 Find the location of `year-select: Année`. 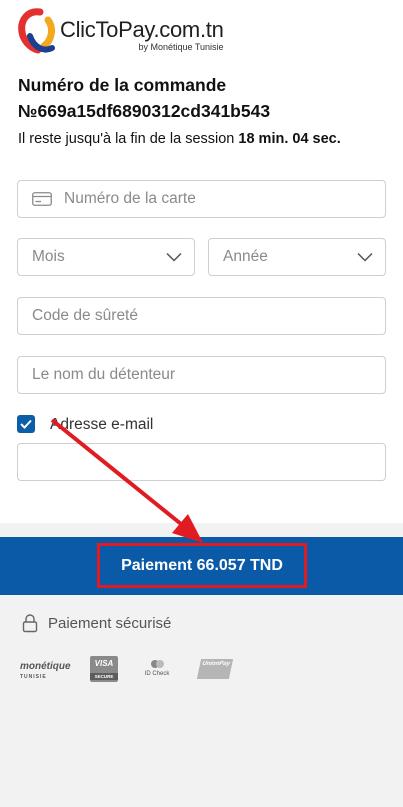

year-select: Année is located at coordinates (297, 257).